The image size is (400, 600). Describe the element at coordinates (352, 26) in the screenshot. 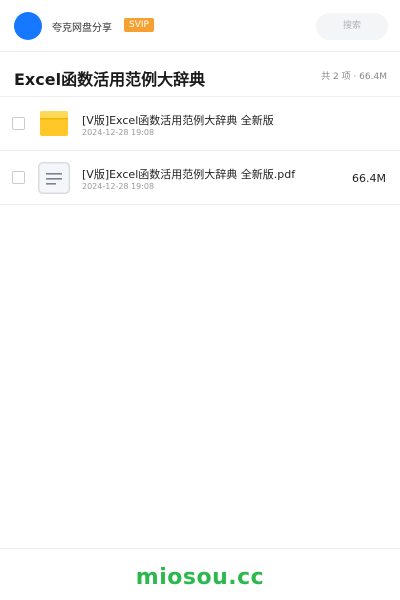

I see `search-button: 搜索` at that location.